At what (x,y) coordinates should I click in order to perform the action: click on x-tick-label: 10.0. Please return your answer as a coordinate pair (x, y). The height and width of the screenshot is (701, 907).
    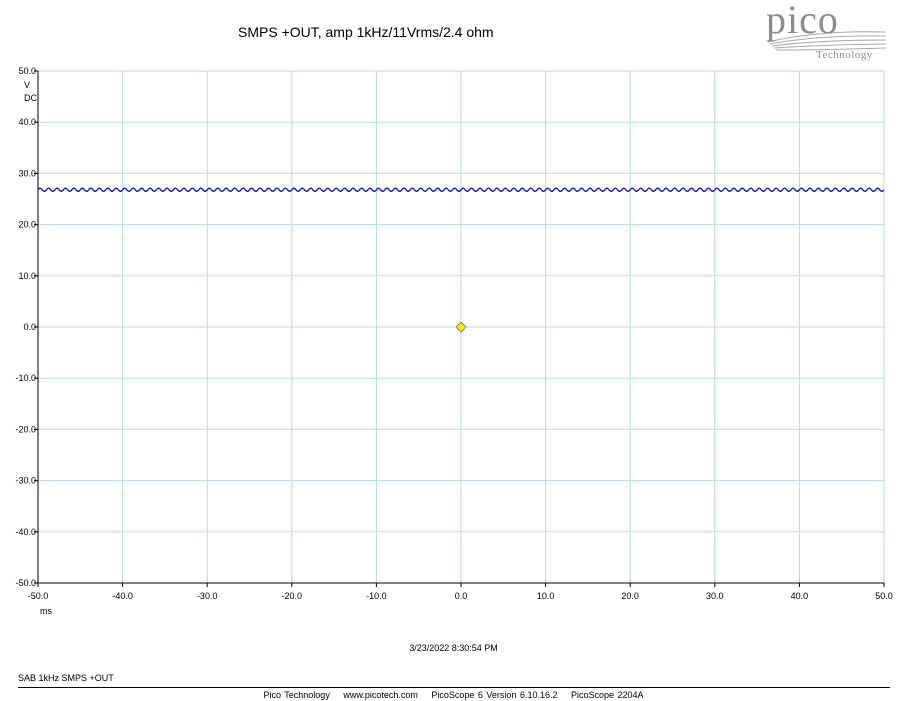
    Looking at the image, I should click on (546, 596).